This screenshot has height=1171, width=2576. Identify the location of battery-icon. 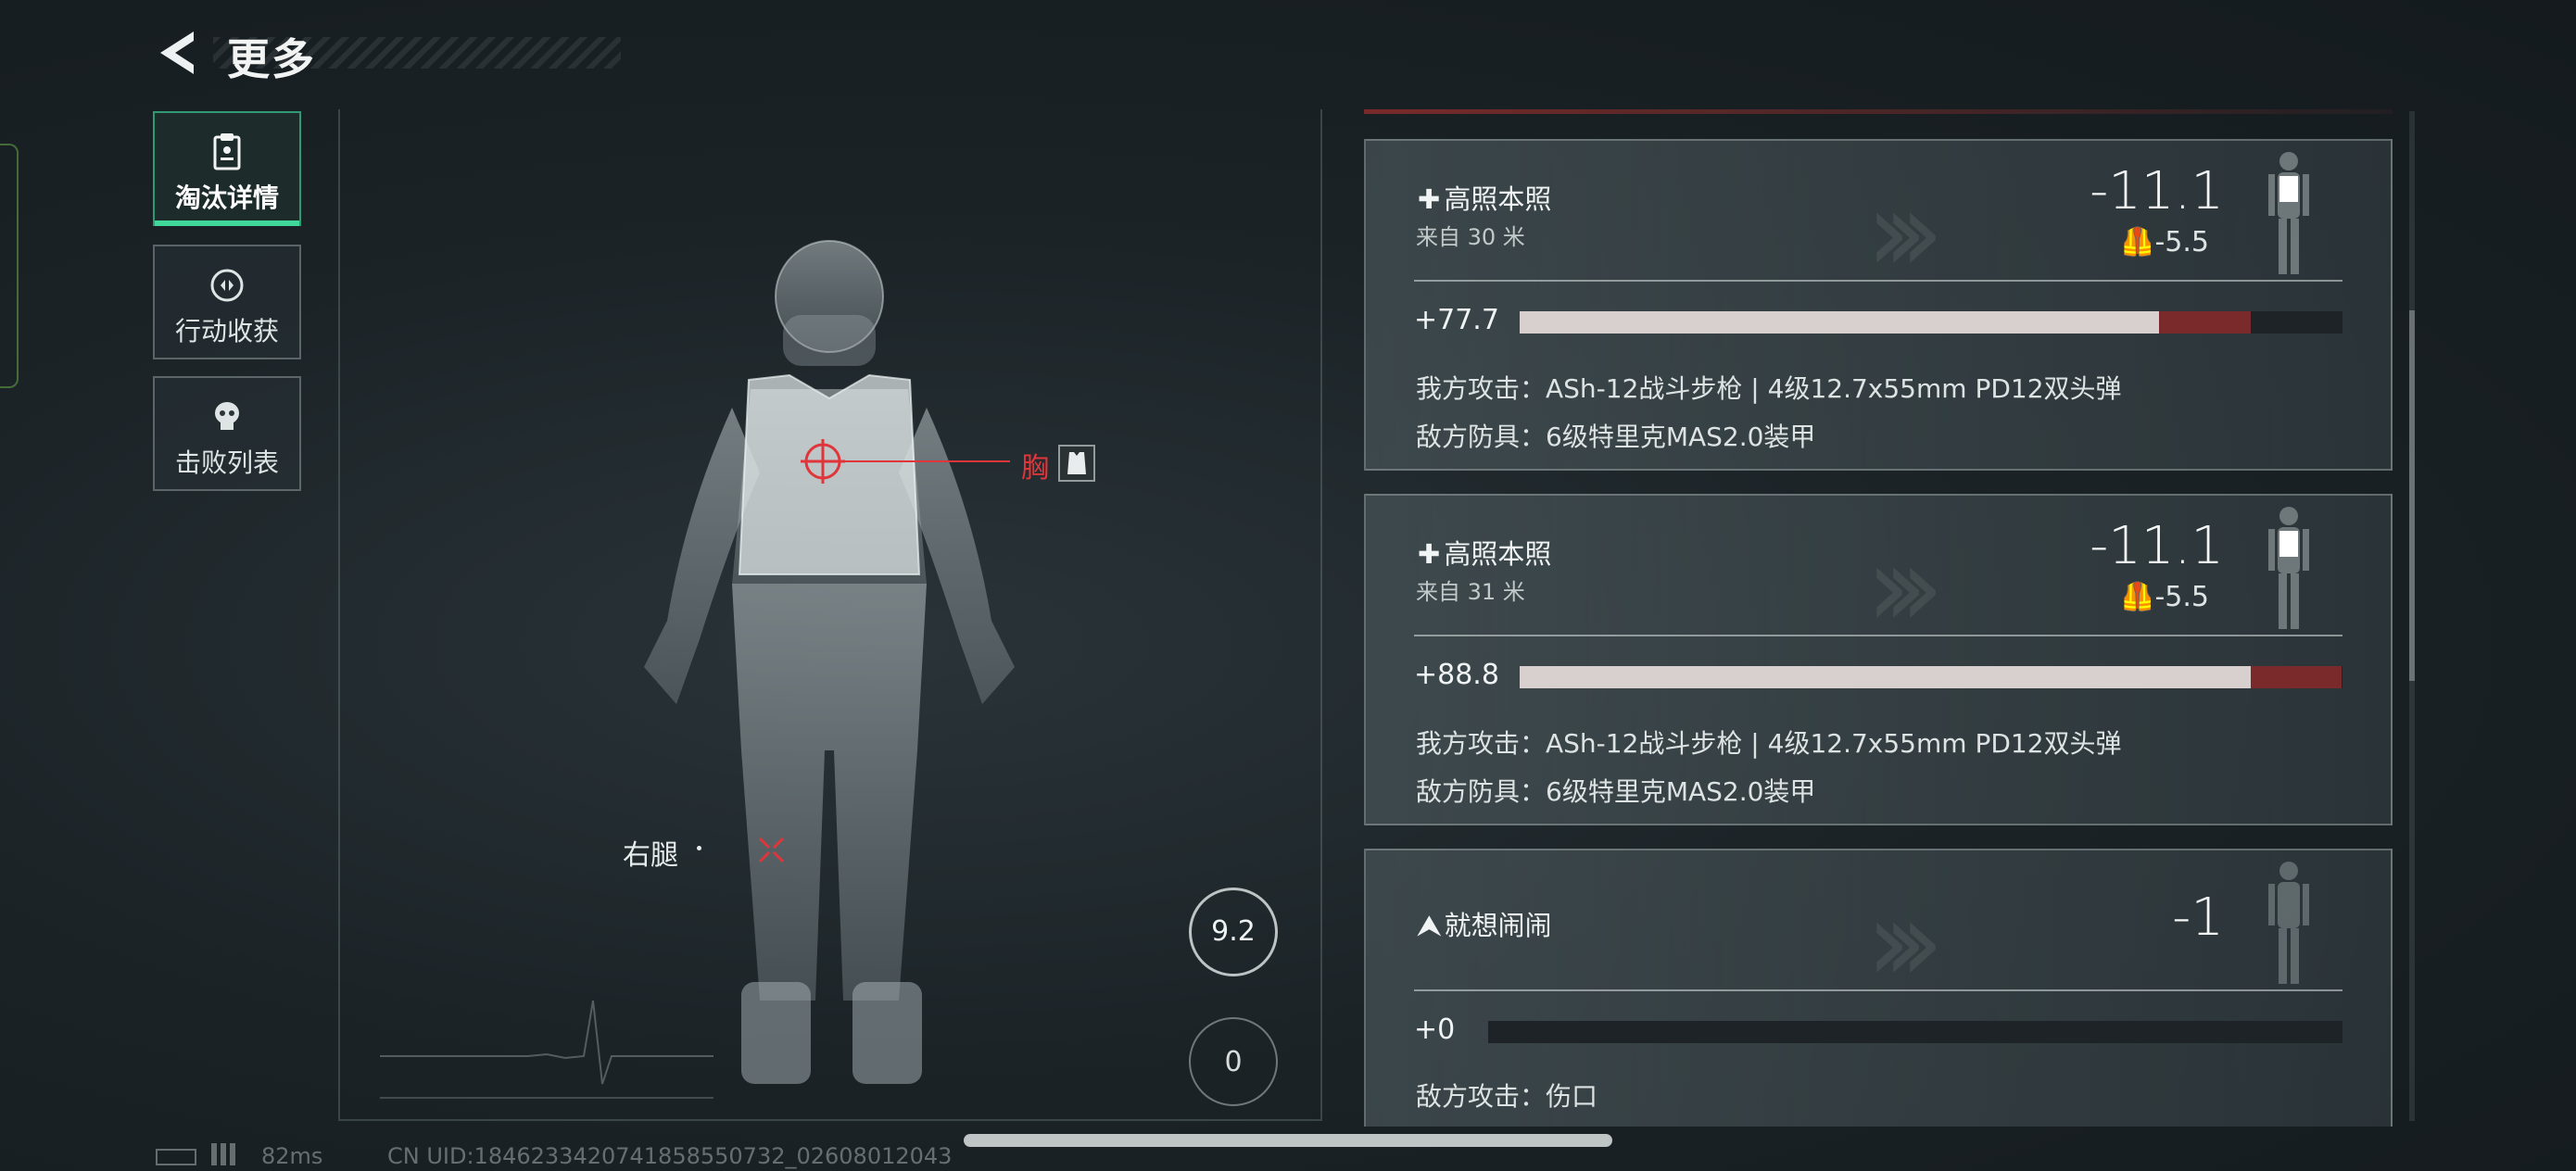
(176, 1157).